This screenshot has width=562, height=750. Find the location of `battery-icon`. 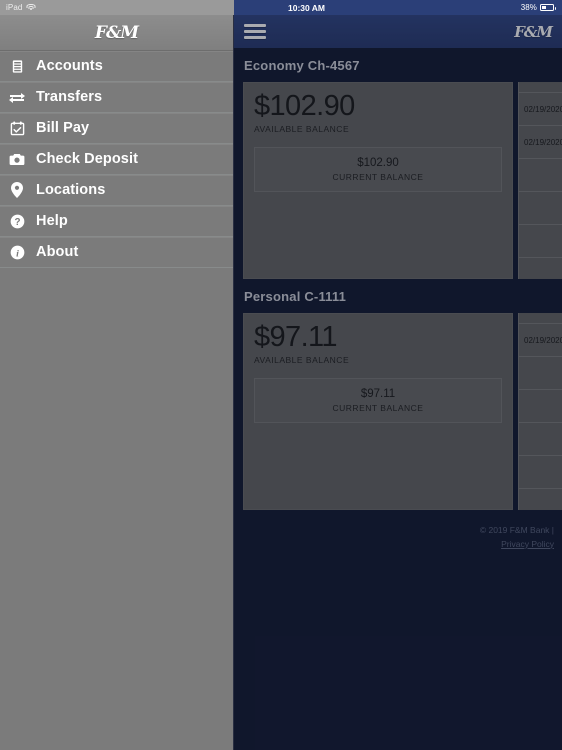

battery-icon is located at coordinates (548, 7).